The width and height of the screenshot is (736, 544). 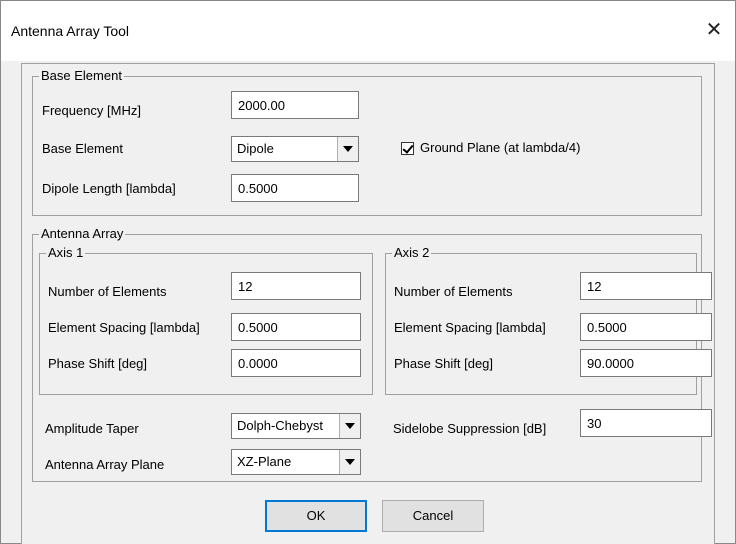 What do you see at coordinates (82, 233) in the screenshot?
I see `antenna-array-legend: Antenna Array` at bounding box center [82, 233].